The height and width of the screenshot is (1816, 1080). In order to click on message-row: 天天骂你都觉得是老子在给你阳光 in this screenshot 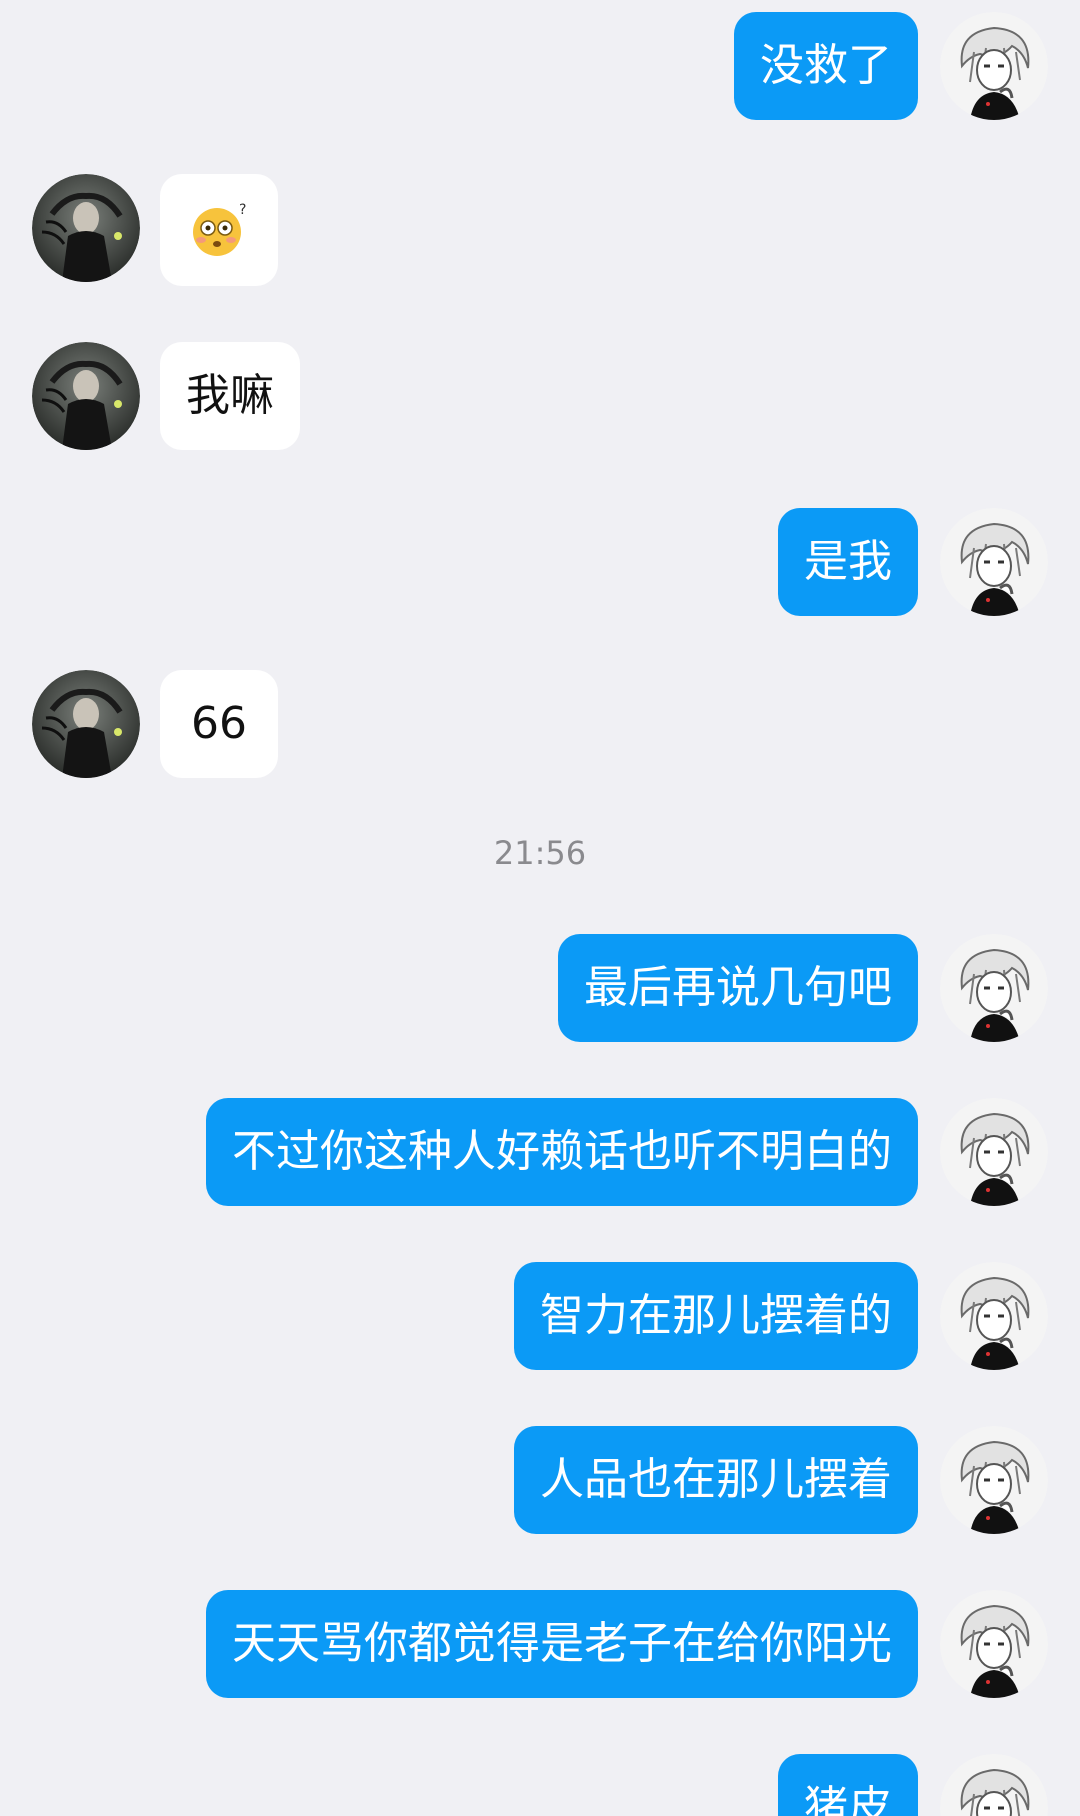, I will do `click(540, 1644)`.